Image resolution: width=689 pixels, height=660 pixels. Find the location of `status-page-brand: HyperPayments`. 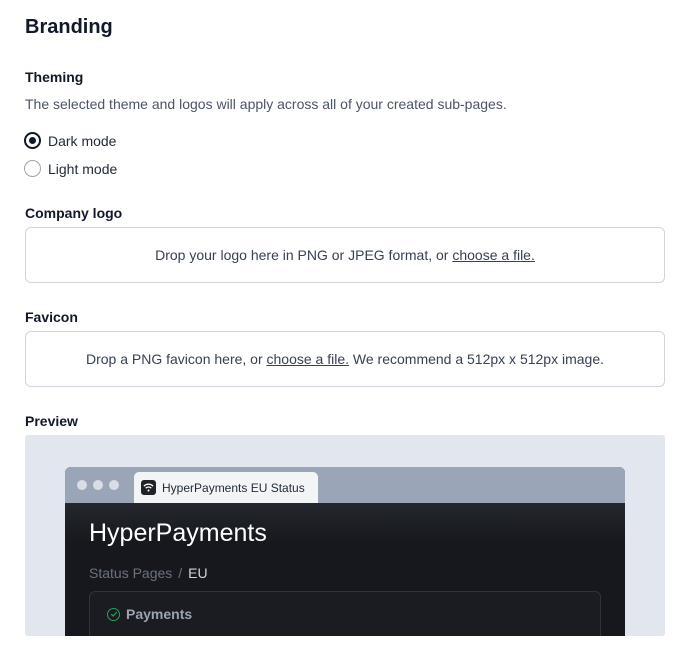

status-page-brand: HyperPayments is located at coordinates (178, 533).